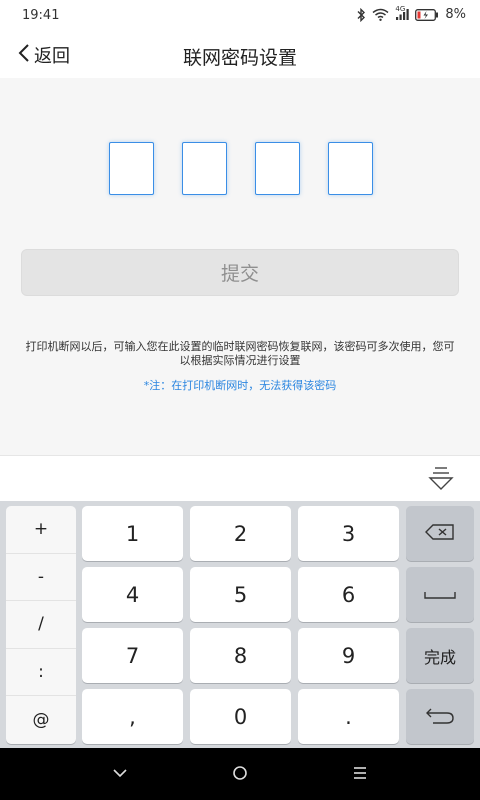 The height and width of the screenshot is (800, 480). Describe the element at coordinates (240, 655) in the screenshot. I see `key-8: 8` at that location.